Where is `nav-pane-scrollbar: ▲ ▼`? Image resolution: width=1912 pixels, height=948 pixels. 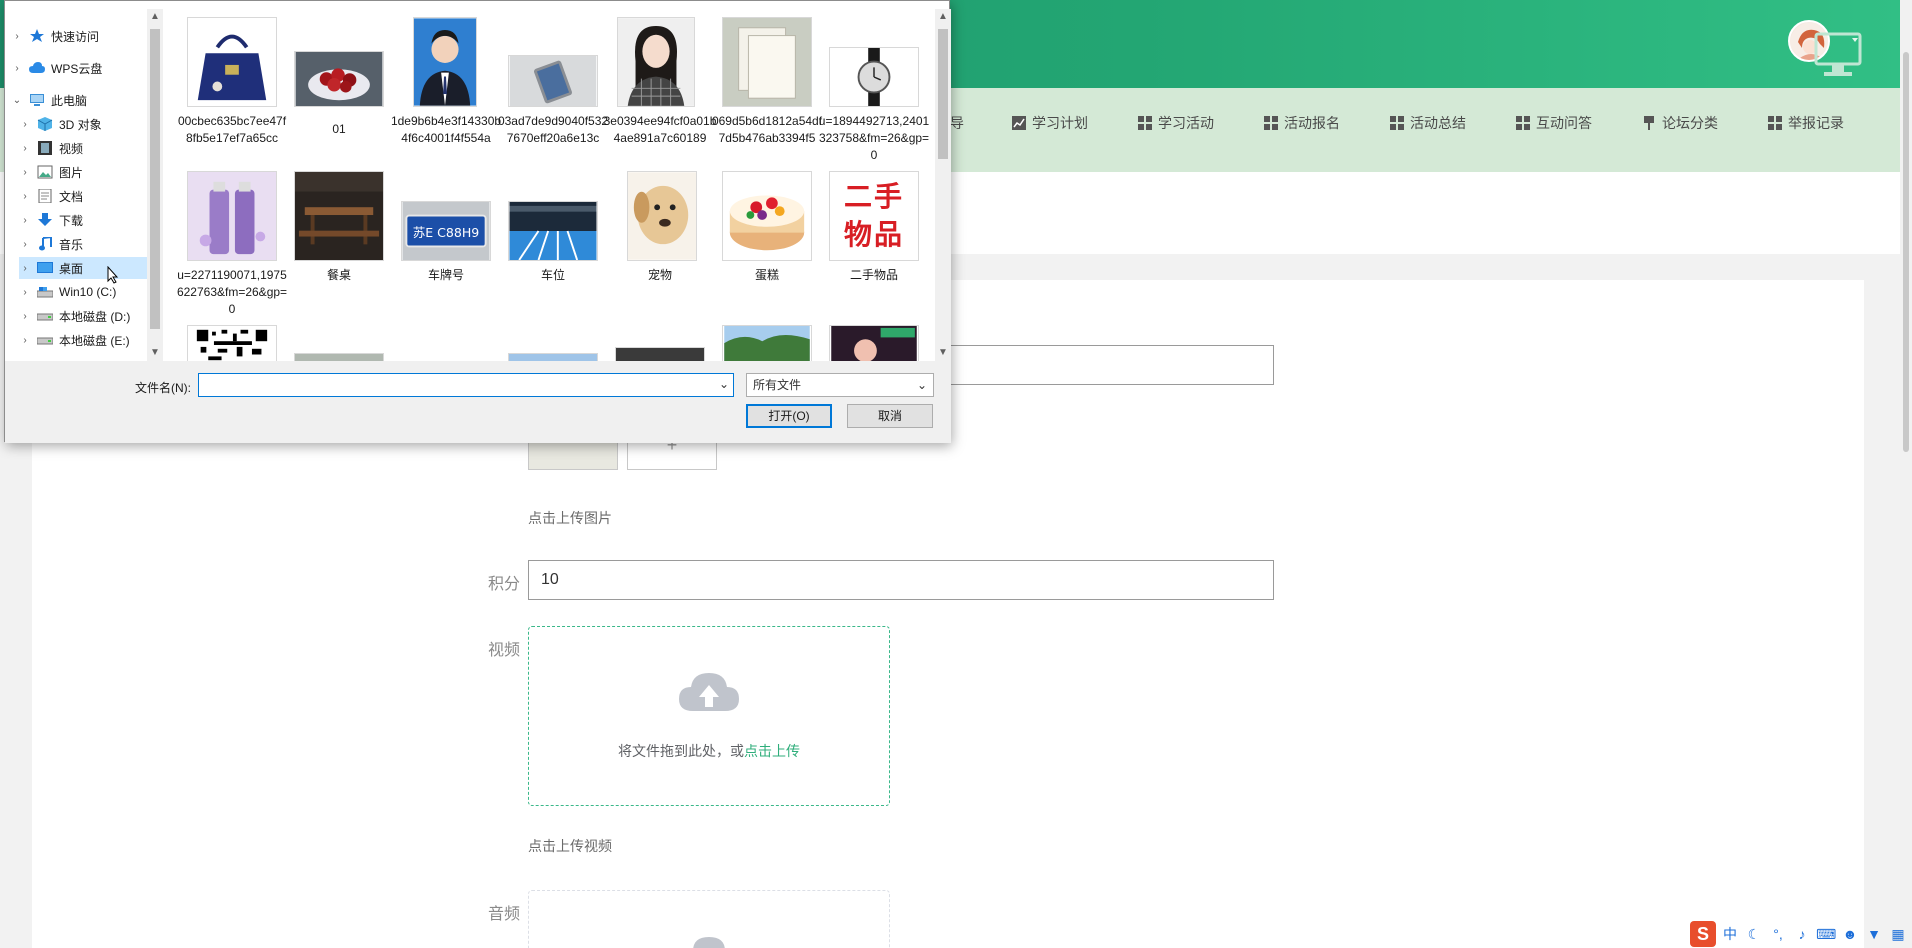 nav-pane-scrollbar: ▲ ▼ is located at coordinates (155, 185).